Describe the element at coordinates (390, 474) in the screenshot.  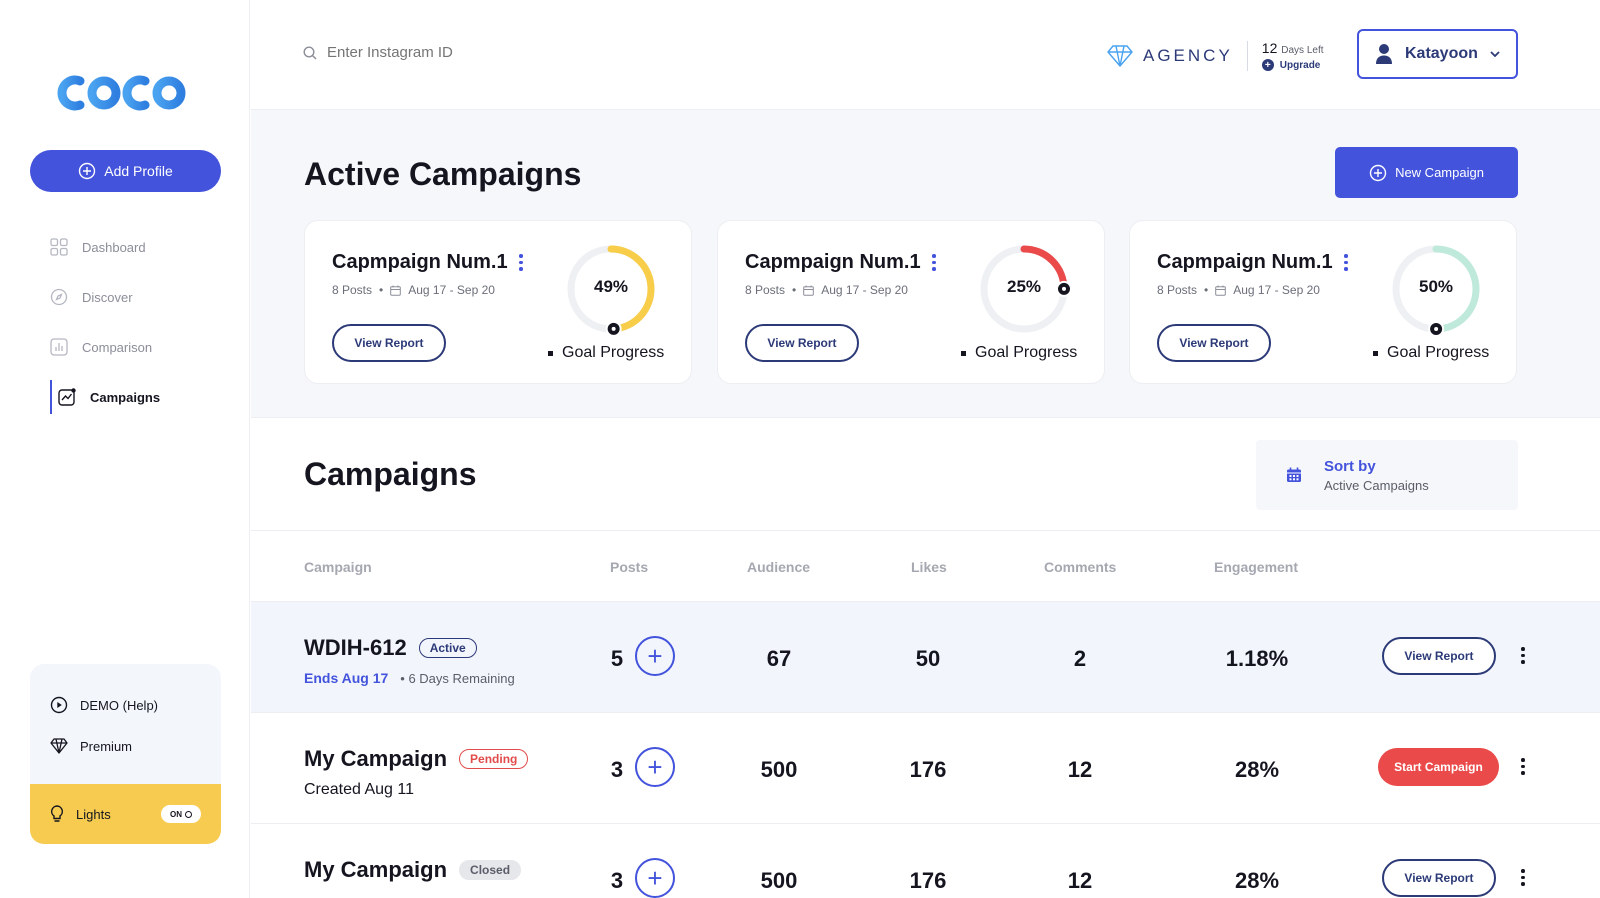
I see `campaigns-title: Campaigns` at that location.